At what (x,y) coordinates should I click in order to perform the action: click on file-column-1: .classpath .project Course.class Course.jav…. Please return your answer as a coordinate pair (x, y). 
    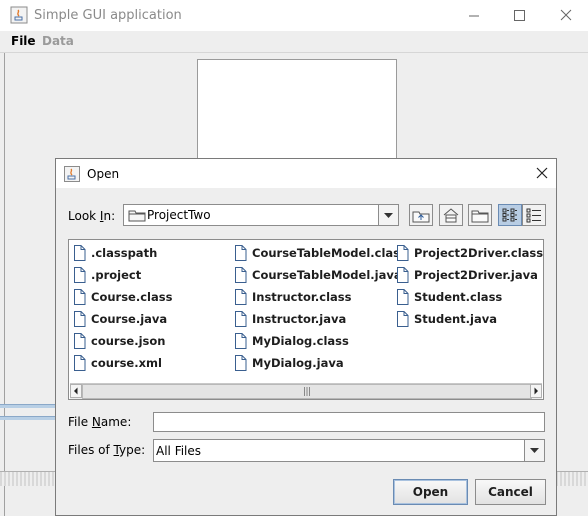
    Looking at the image, I should click on (122, 308).